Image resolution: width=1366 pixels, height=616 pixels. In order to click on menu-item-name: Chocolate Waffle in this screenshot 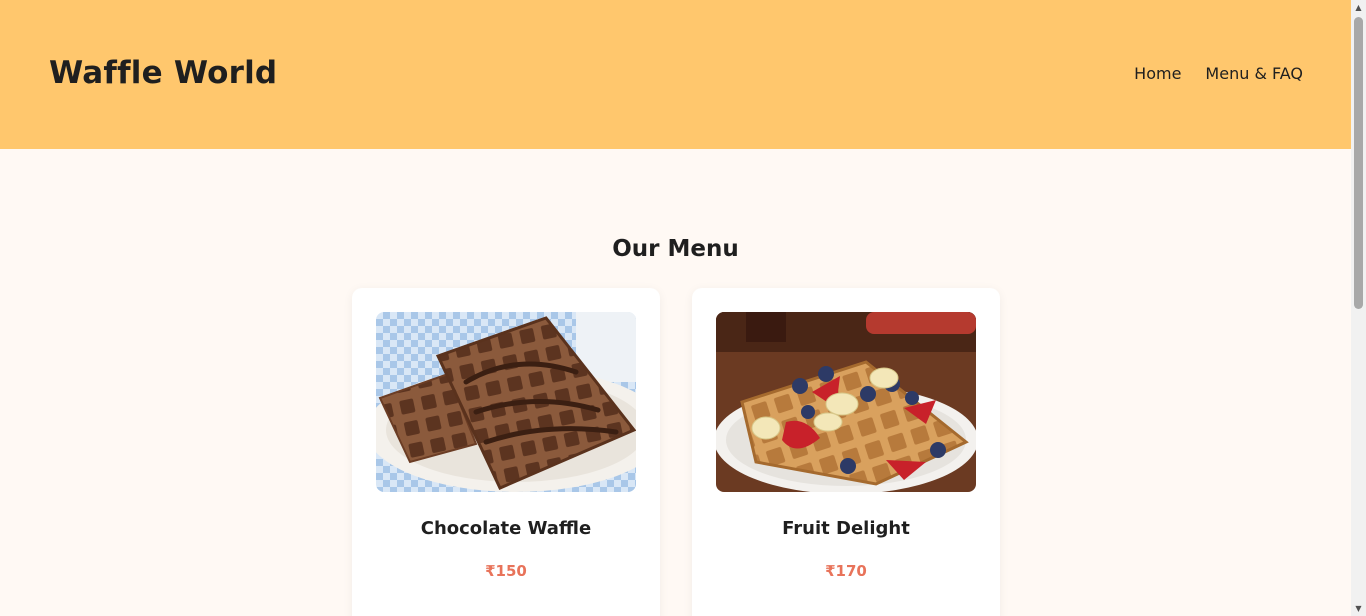, I will do `click(506, 528)`.